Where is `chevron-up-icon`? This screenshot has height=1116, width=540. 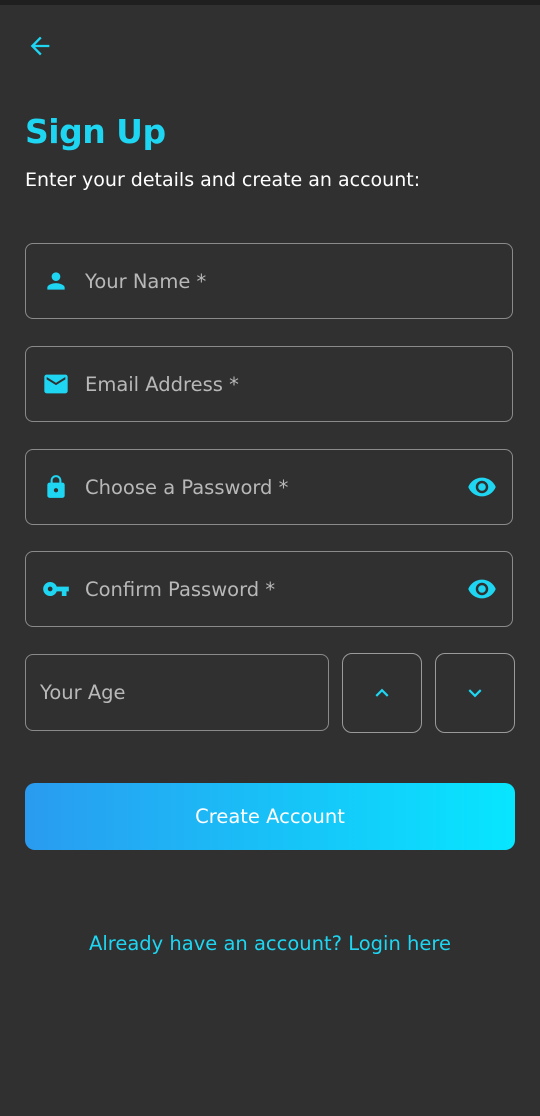
chevron-up-icon is located at coordinates (382, 692).